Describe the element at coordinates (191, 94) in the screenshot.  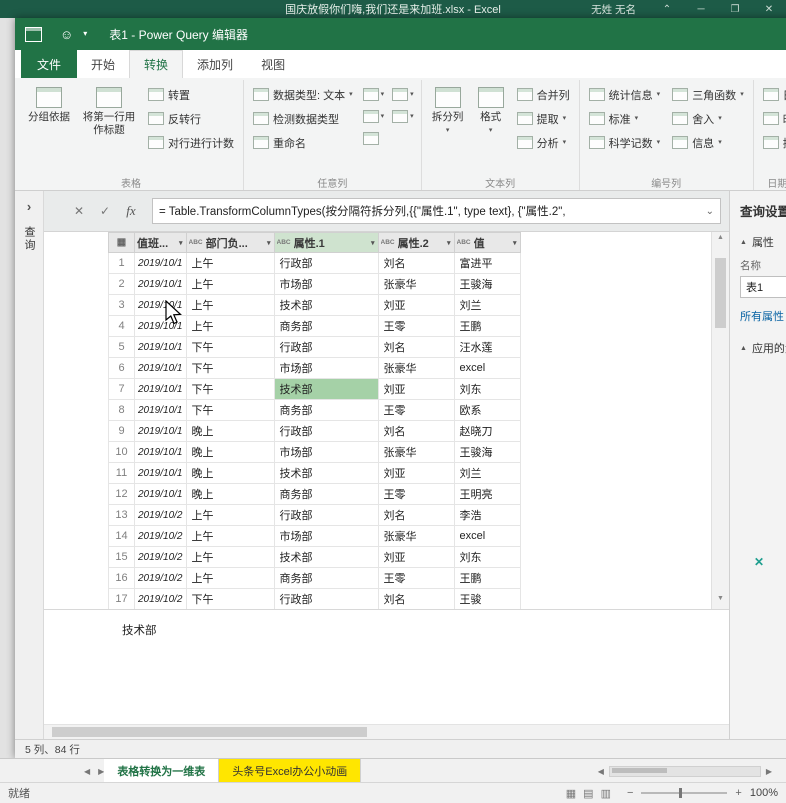
I see `transpose-button: 转置` at that location.